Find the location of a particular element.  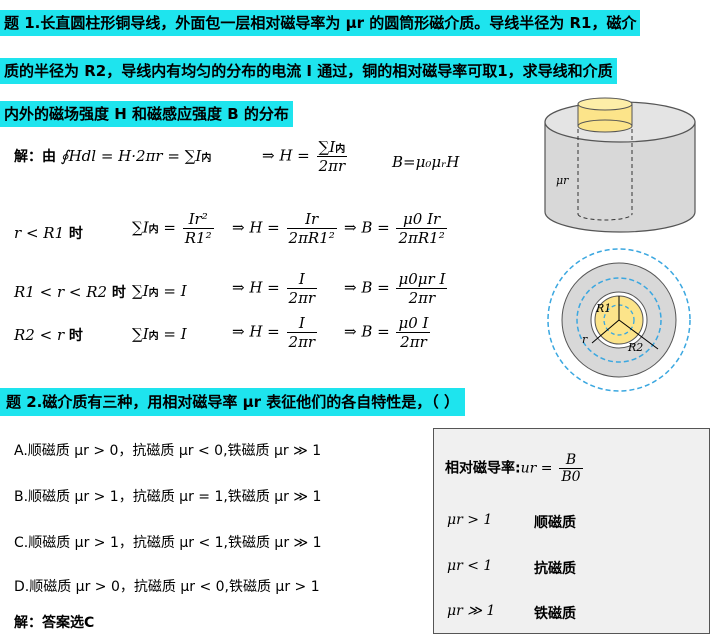

ampere-law-line: 解：由 ∮Hdl = H·2πr = ∑I内 is located at coordinates (112, 156).